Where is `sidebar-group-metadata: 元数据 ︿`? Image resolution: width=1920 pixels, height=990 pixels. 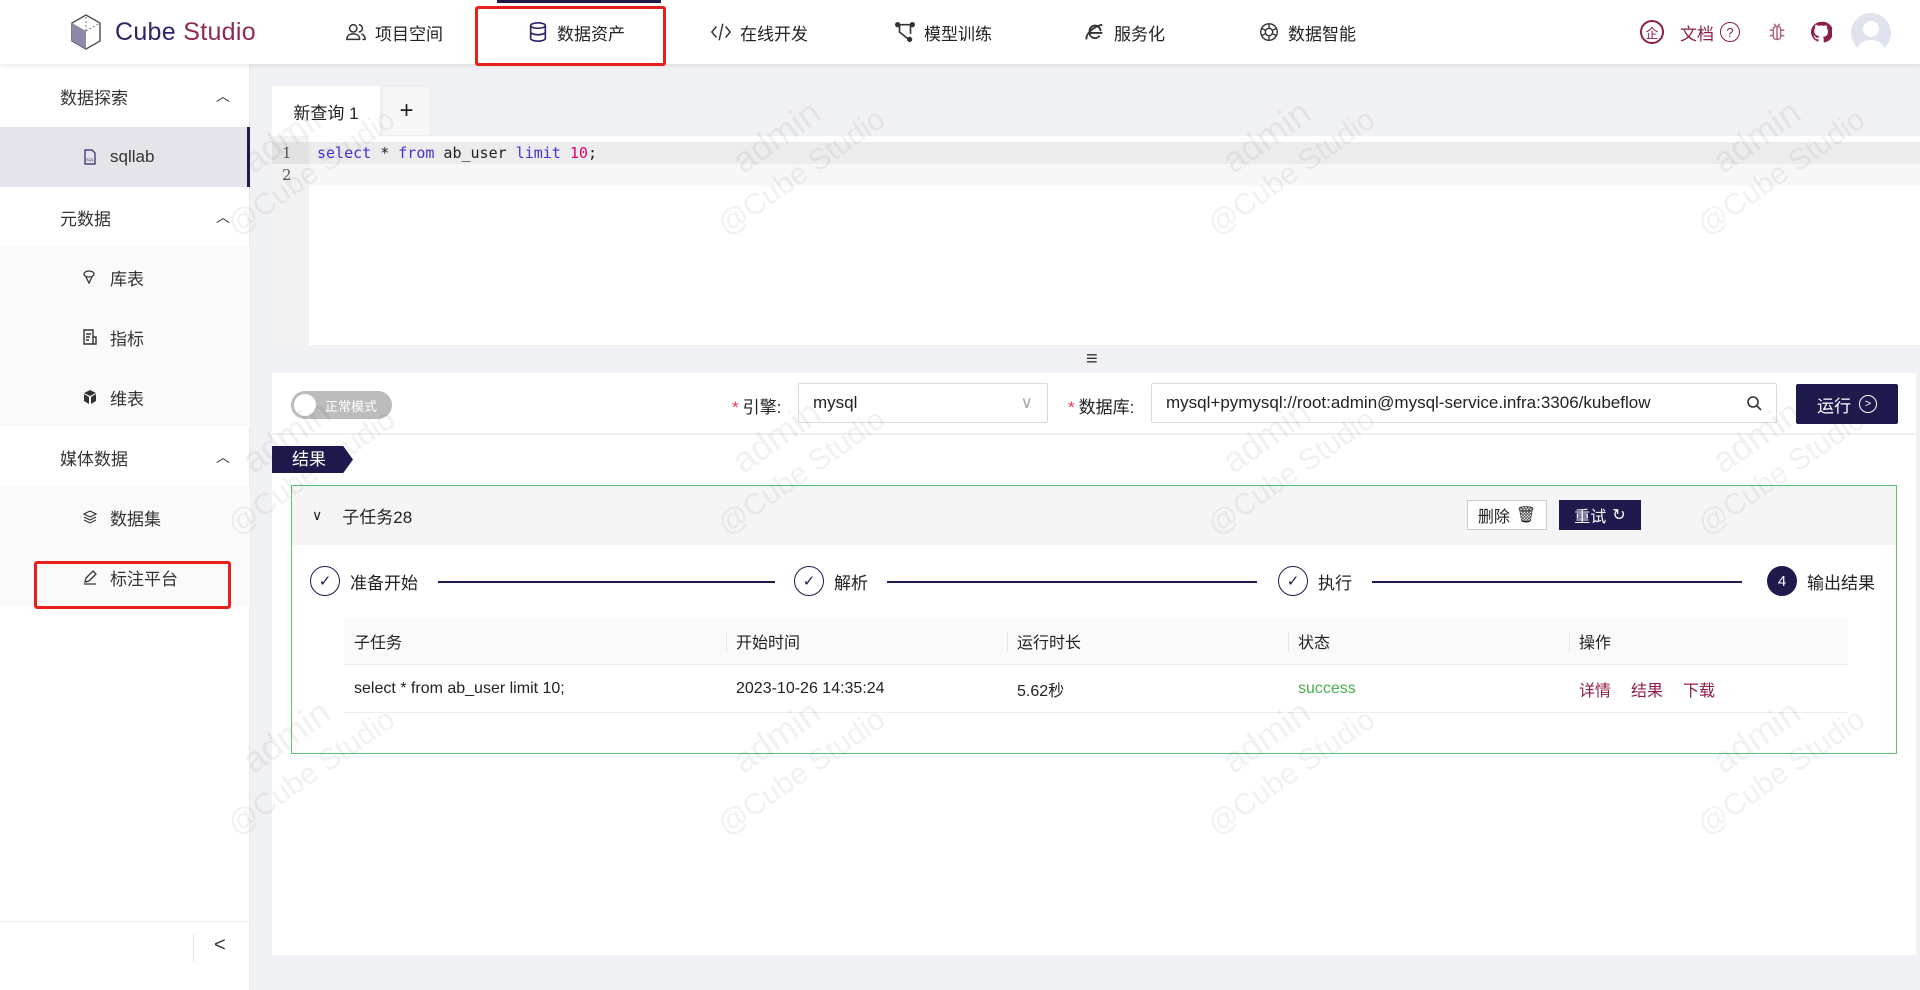
sidebar-group-metadata: 元数据 ︿ is located at coordinates (125, 217).